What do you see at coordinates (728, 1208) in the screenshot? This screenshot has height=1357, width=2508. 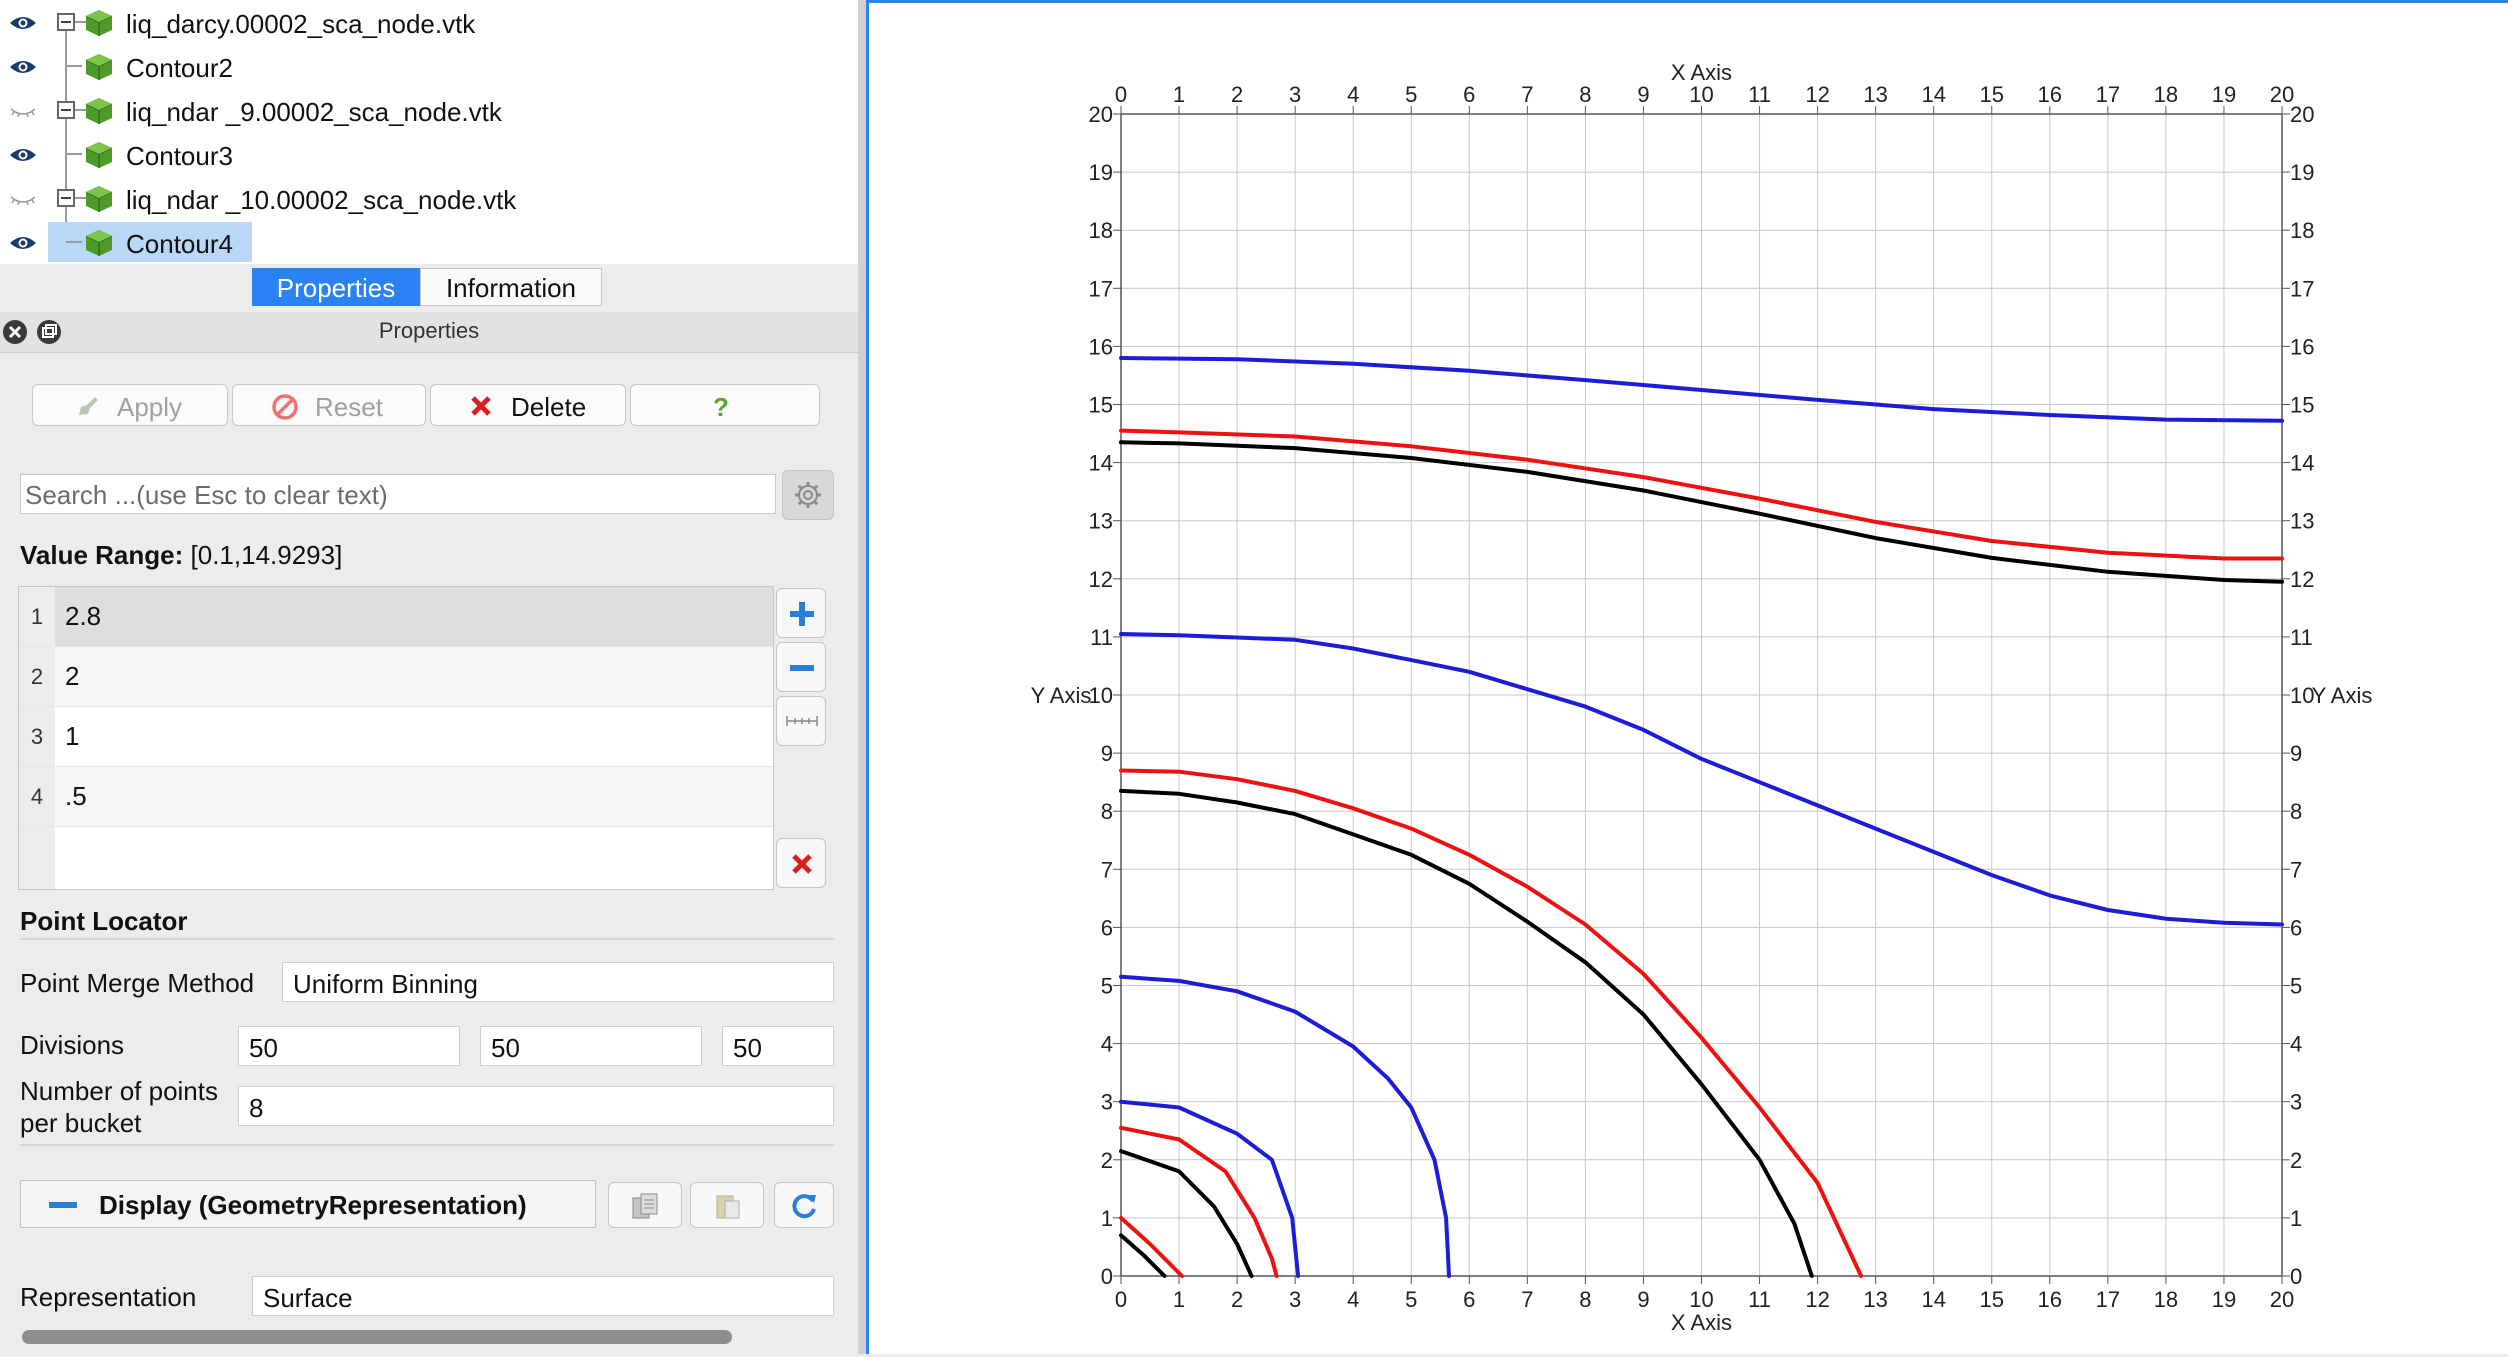 I see `paste-icon` at bounding box center [728, 1208].